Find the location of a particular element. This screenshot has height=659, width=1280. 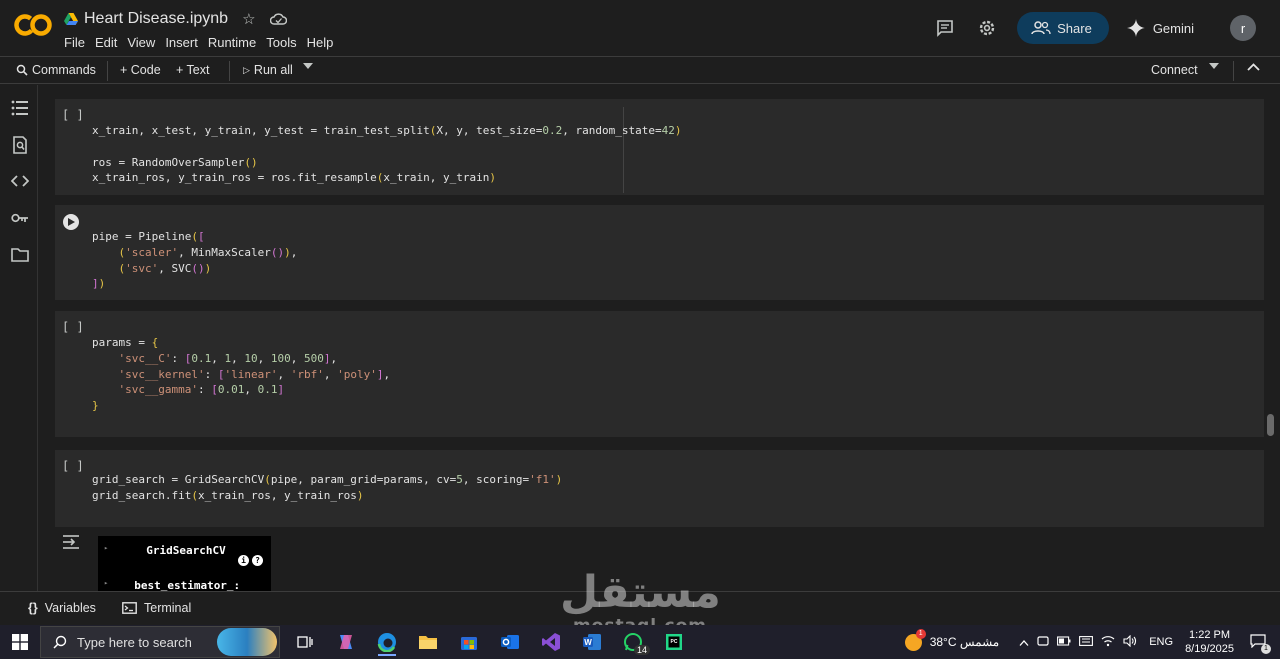

menu-bar: File Edit View Insert Runtime Tools Help is located at coordinates (198, 42).